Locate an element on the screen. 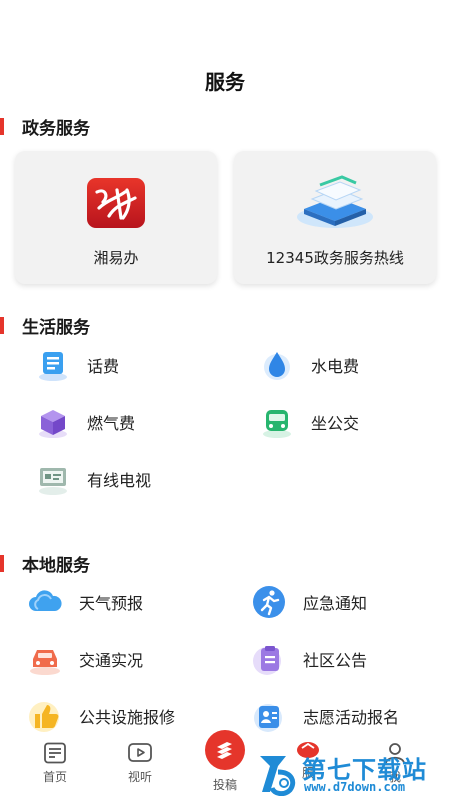 The height and width of the screenshot is (800, 450). submit-icon is located at coordinates (225, 750).